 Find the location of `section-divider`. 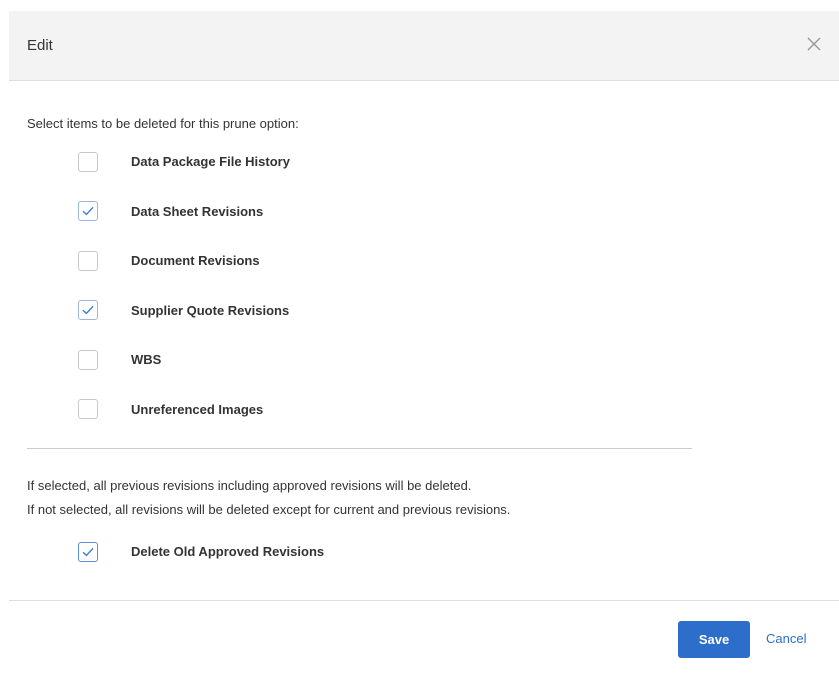

section-divider is located at coordinates (359, 448).